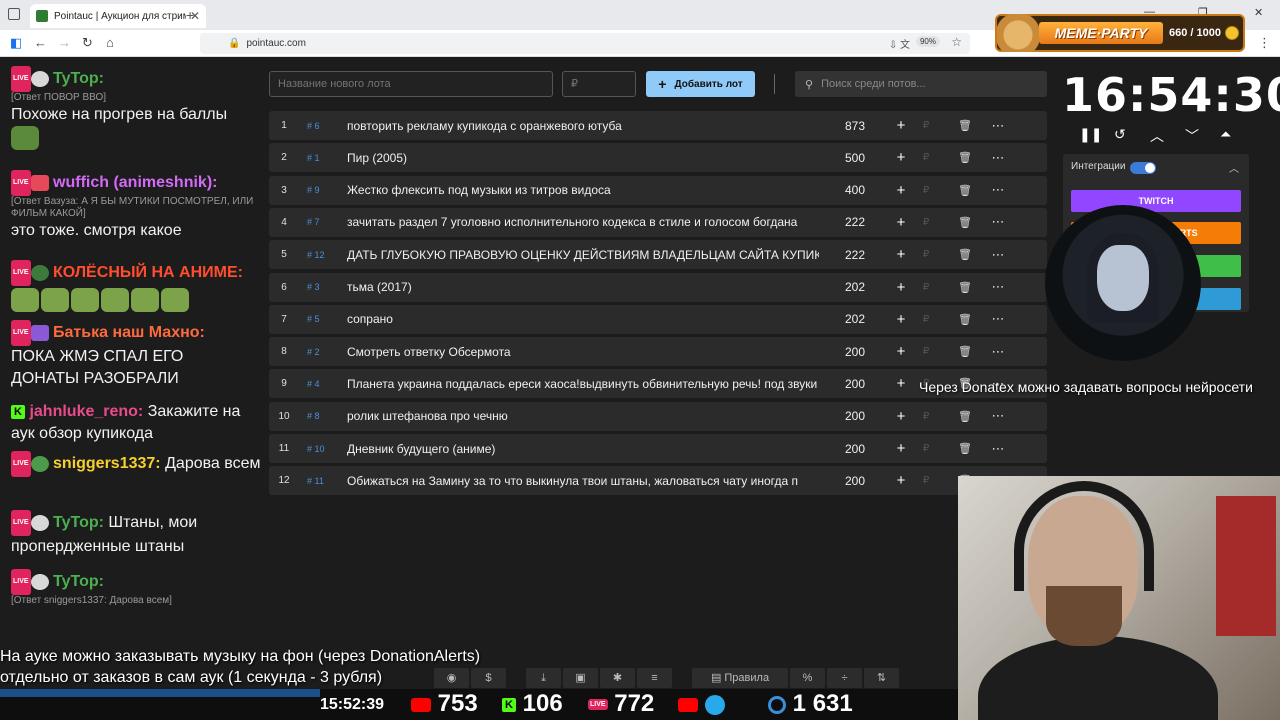  What do you see at coordinates (40, 42) in the screenshot?
I see `back-icon: ←` at bounding box center [40, 42].